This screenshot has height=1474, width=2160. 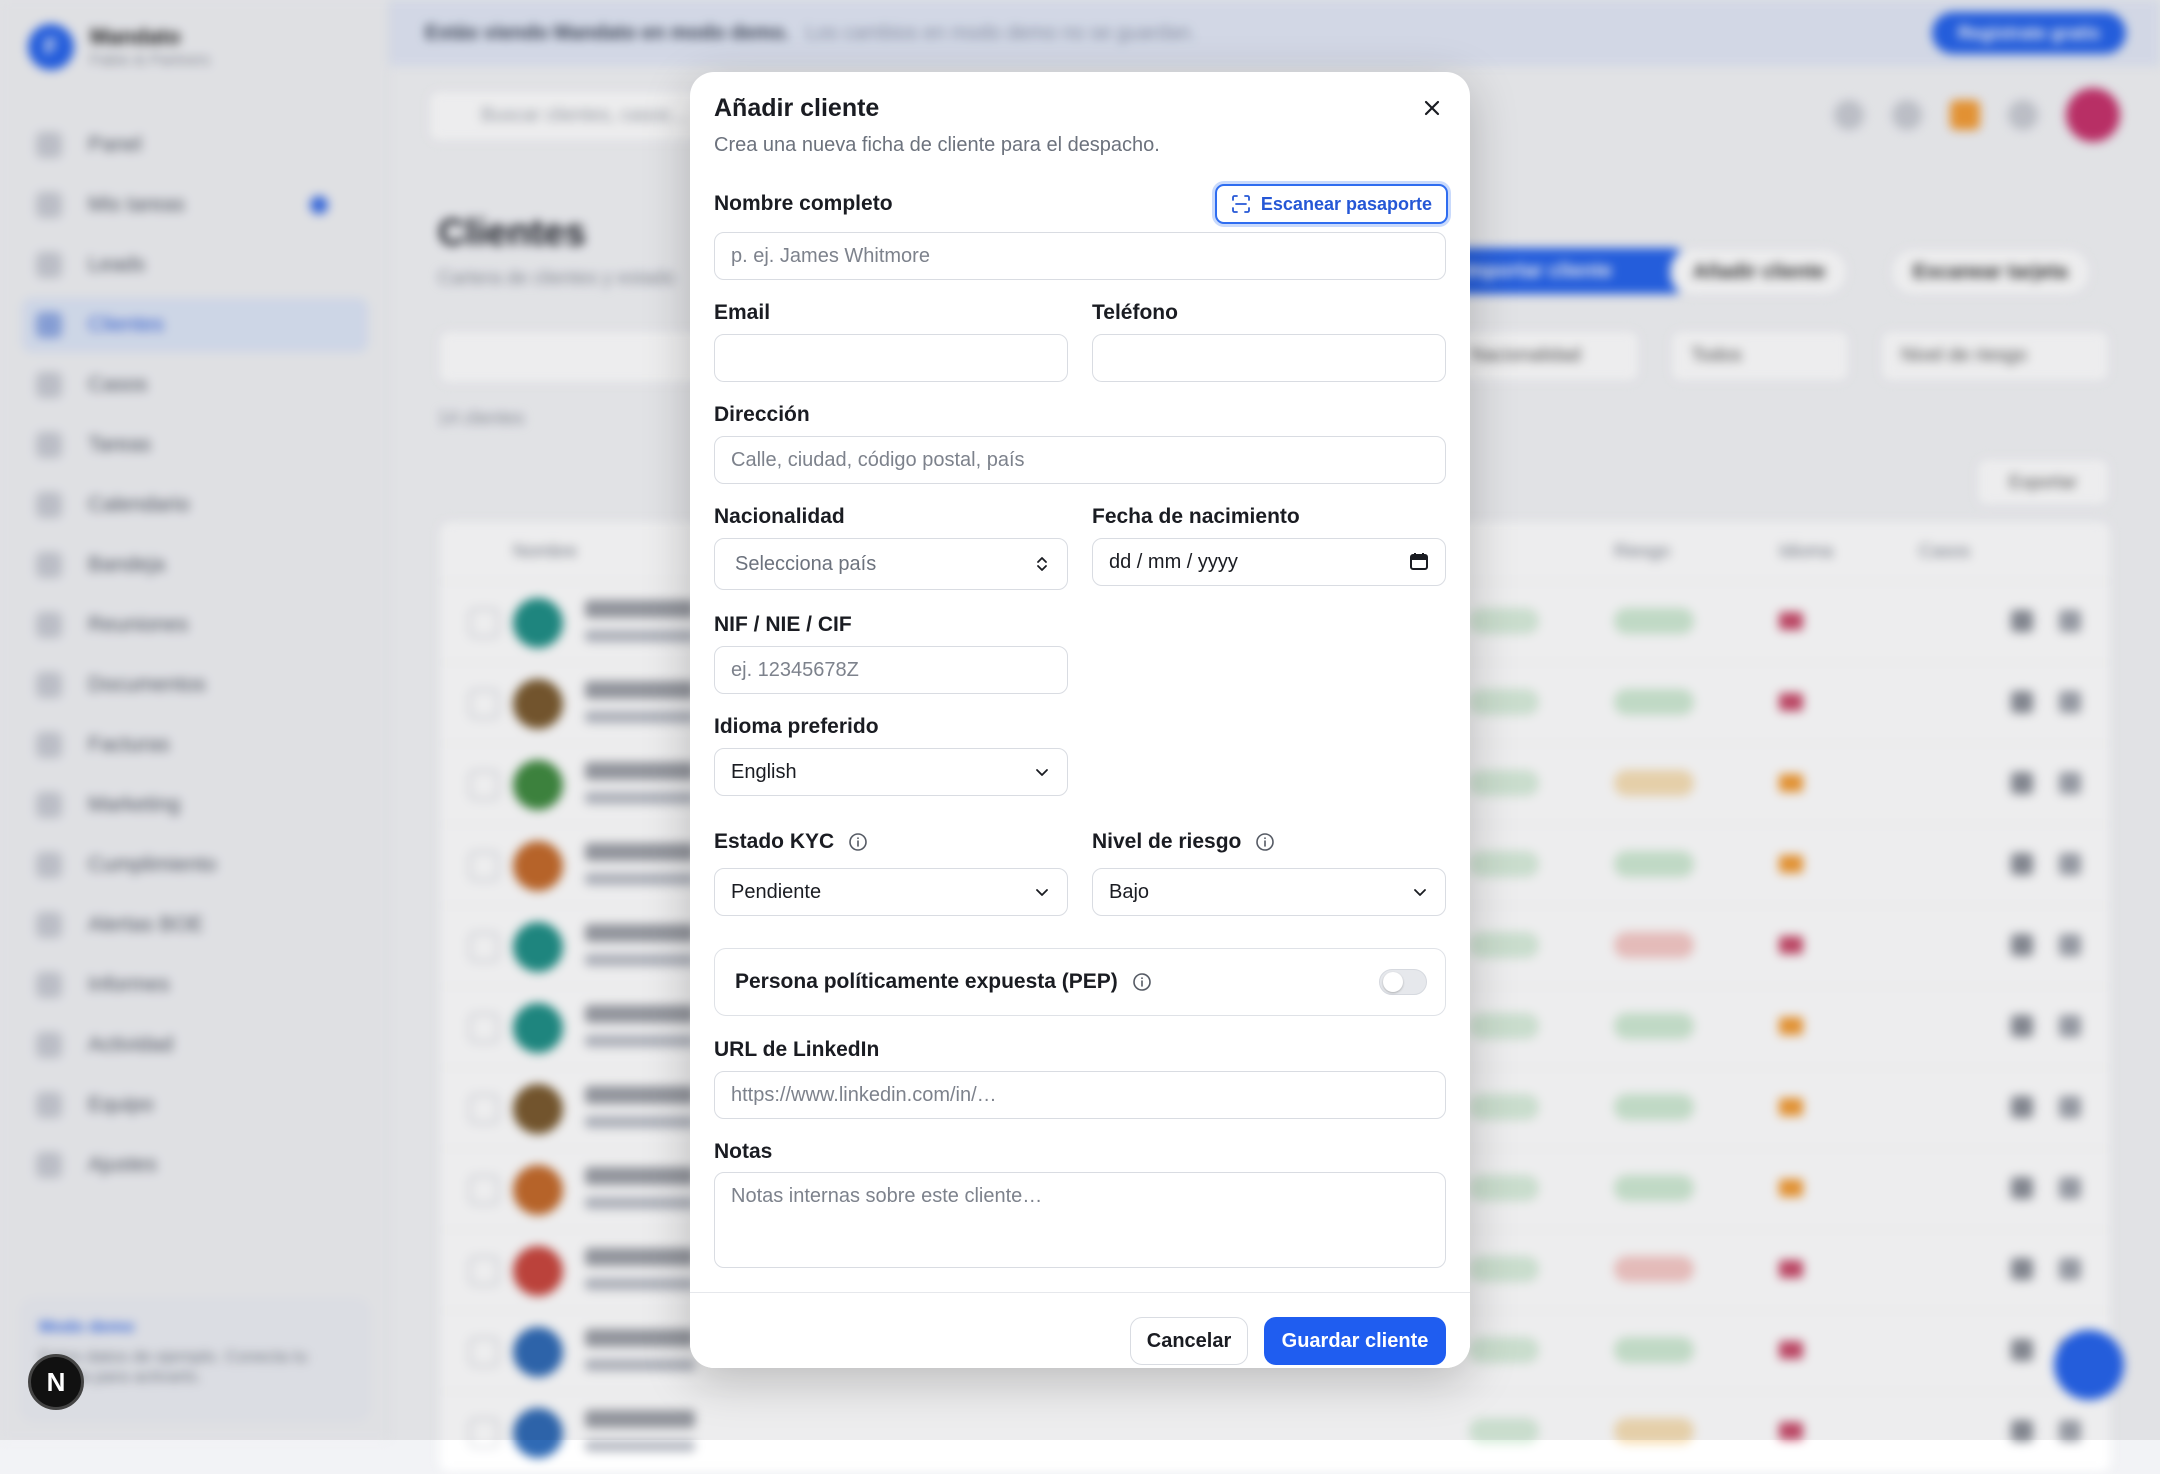 What do you see at coordinates (926, 981) in the screenshot?
I see `pep-label-text: Persona políticamente expuesta (PEP)` at bounding box center [926, 981].